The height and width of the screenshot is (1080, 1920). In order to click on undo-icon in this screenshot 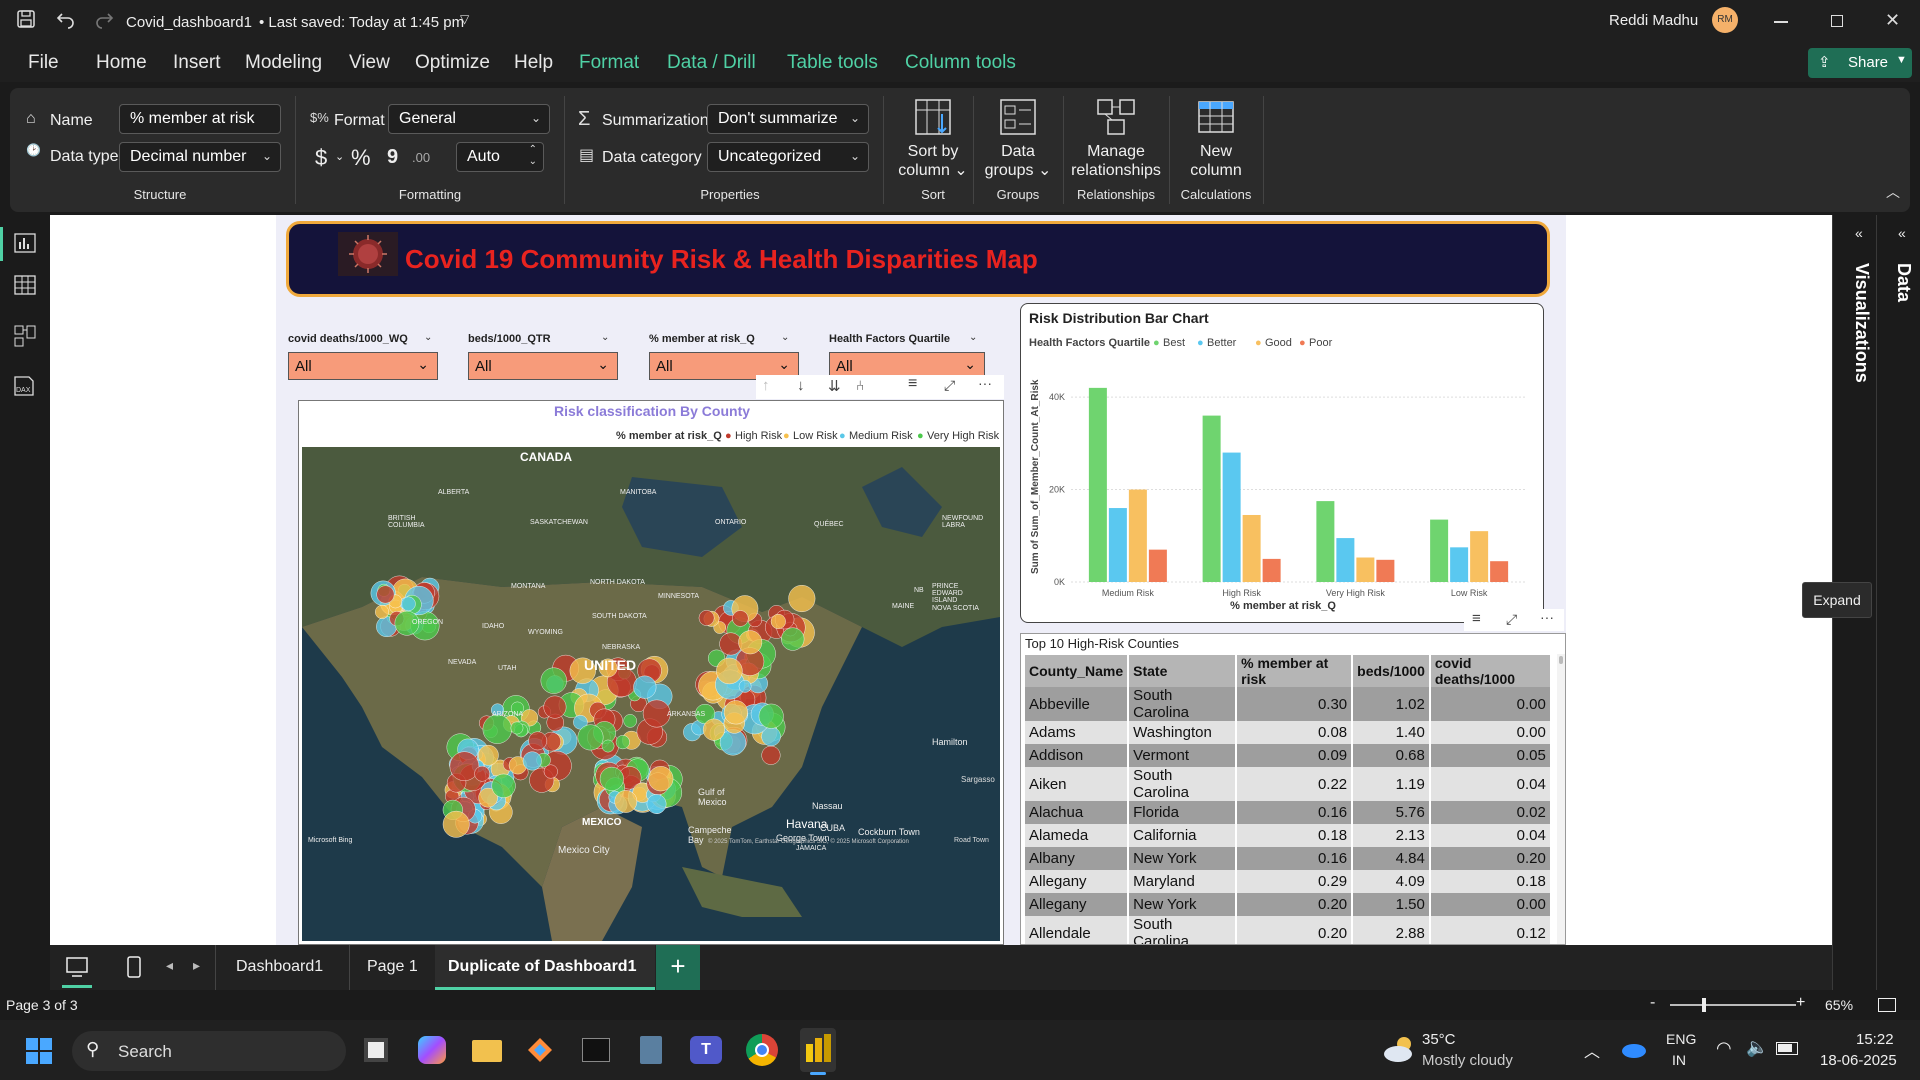, I will do `click(66, 19)`.